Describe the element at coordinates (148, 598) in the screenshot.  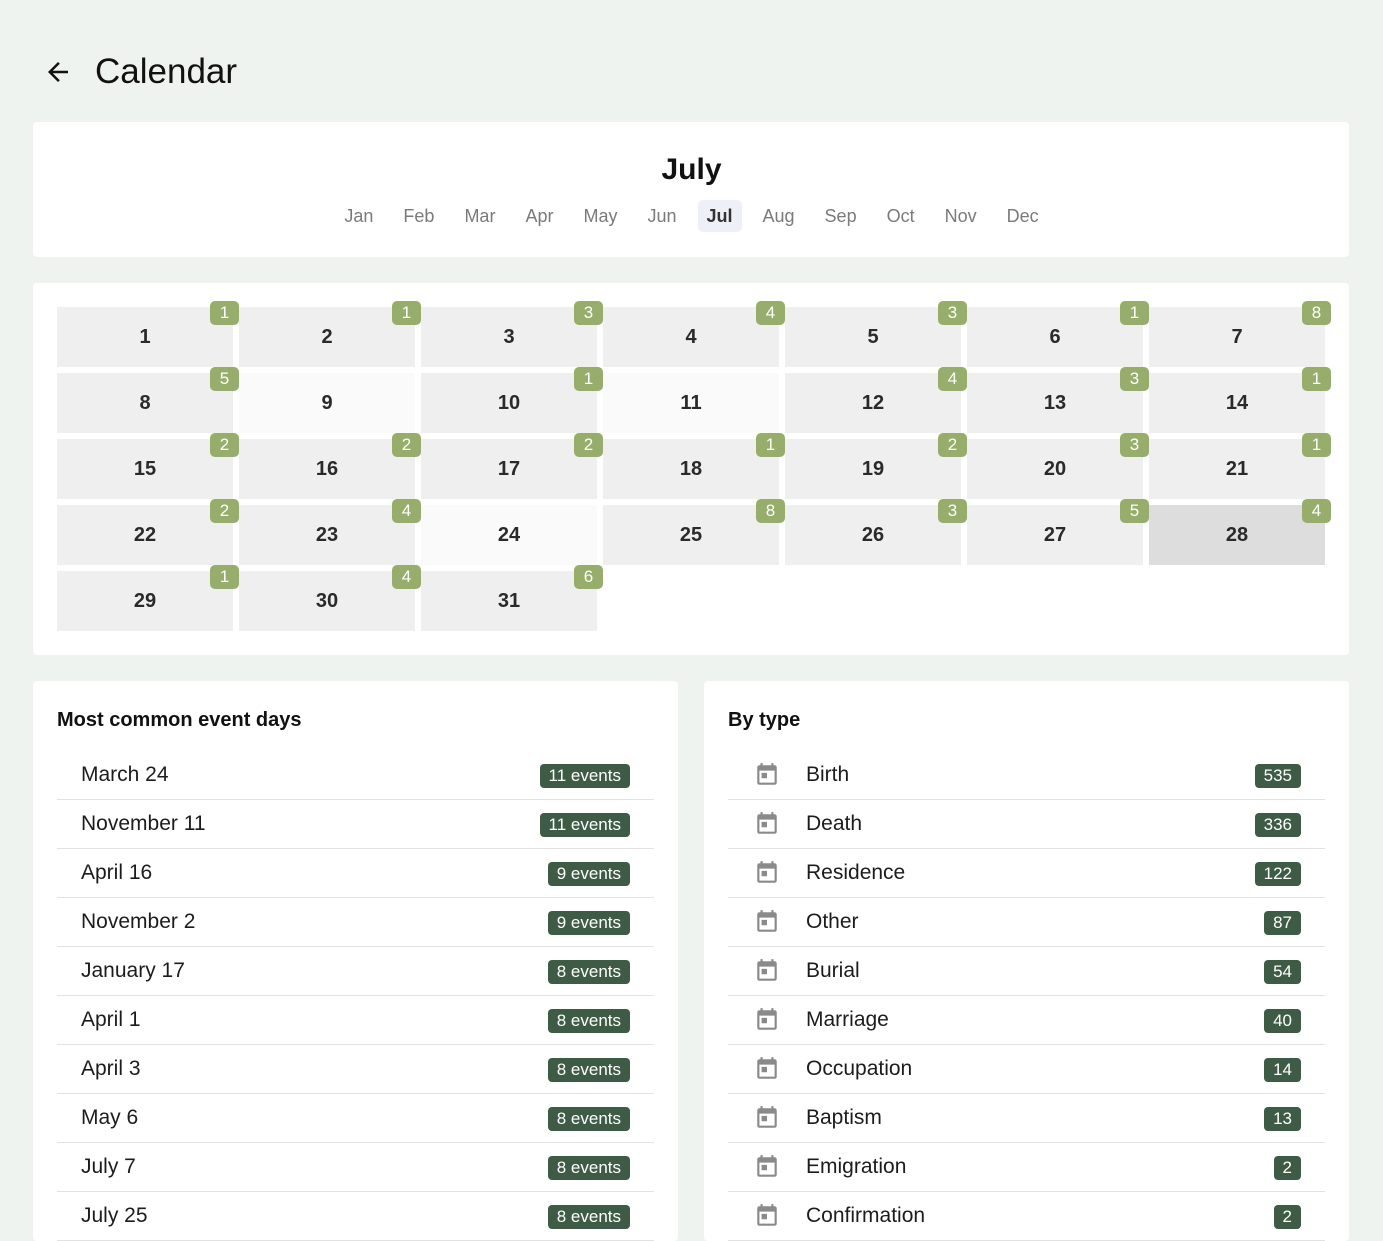
I see `day-cell-29: 29 1` at that location.